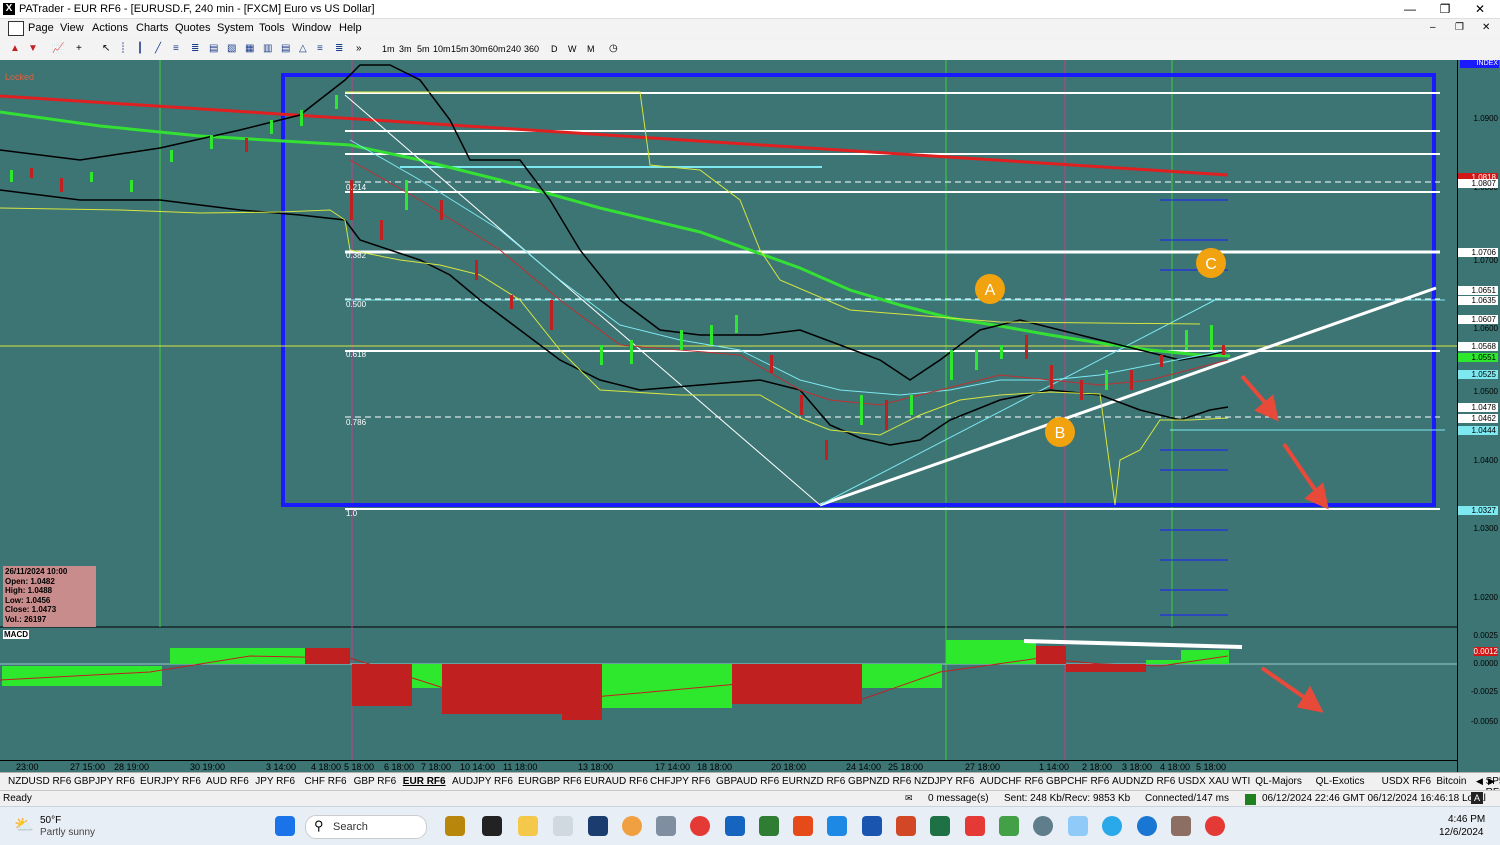 The image size is (1500, 845). Describe the element at coordinates (591, 49) in the screenshot. I see `tf-m: M` at that location.